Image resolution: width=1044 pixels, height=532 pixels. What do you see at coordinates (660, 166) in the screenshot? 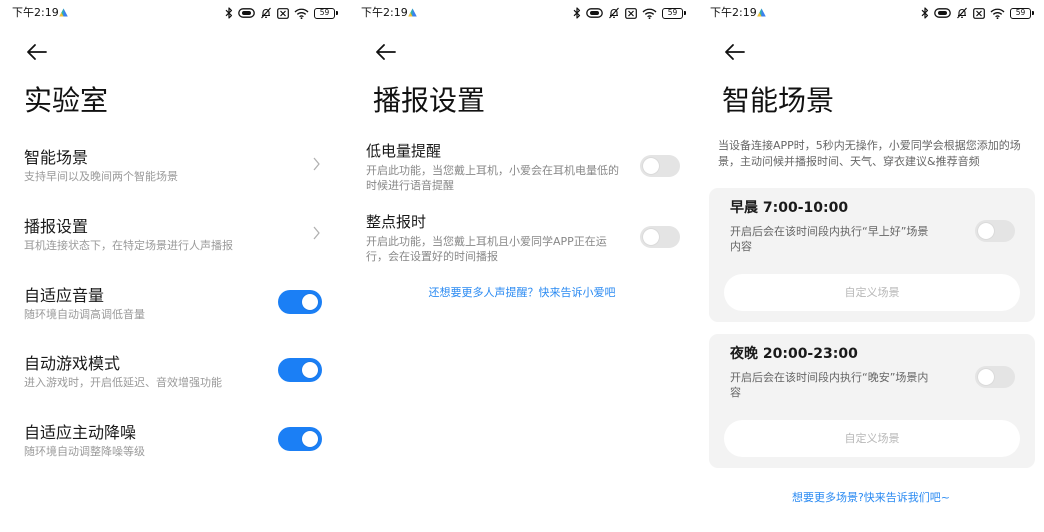
I see `low-battery-reminder-toggle` at bounding box center [660, 166].